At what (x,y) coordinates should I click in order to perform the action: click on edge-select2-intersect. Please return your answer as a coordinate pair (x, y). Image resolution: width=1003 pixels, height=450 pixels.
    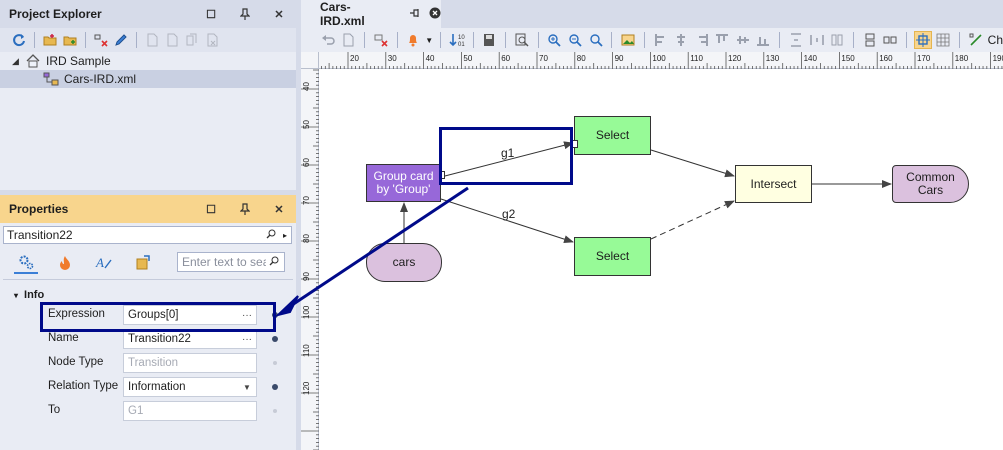
    Looking at the image, I should click on (692, 220).